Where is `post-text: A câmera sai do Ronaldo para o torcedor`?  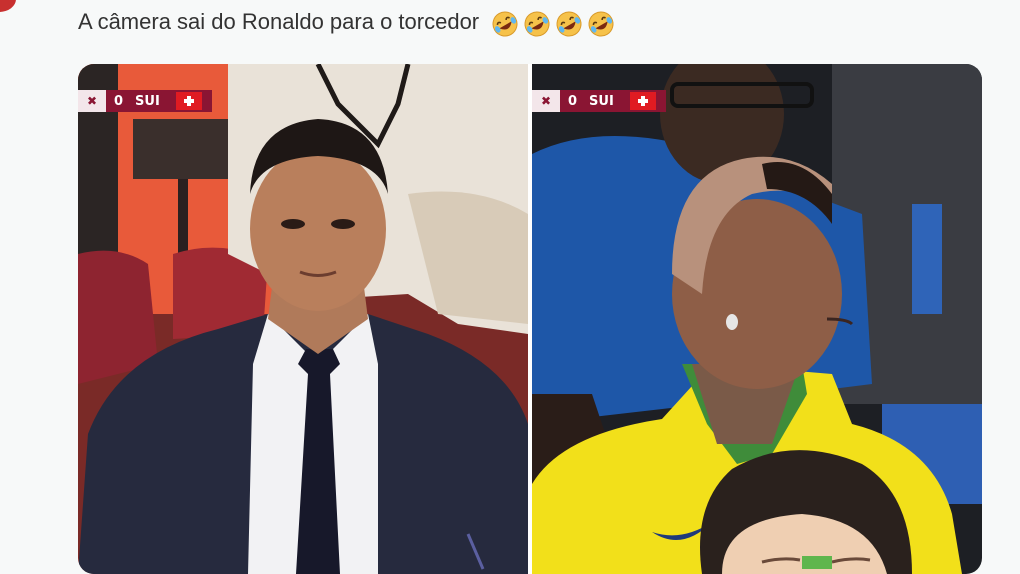
post-text: A câmera sai do Ronaldo para o torcedor is located at coordinates (348, 23).